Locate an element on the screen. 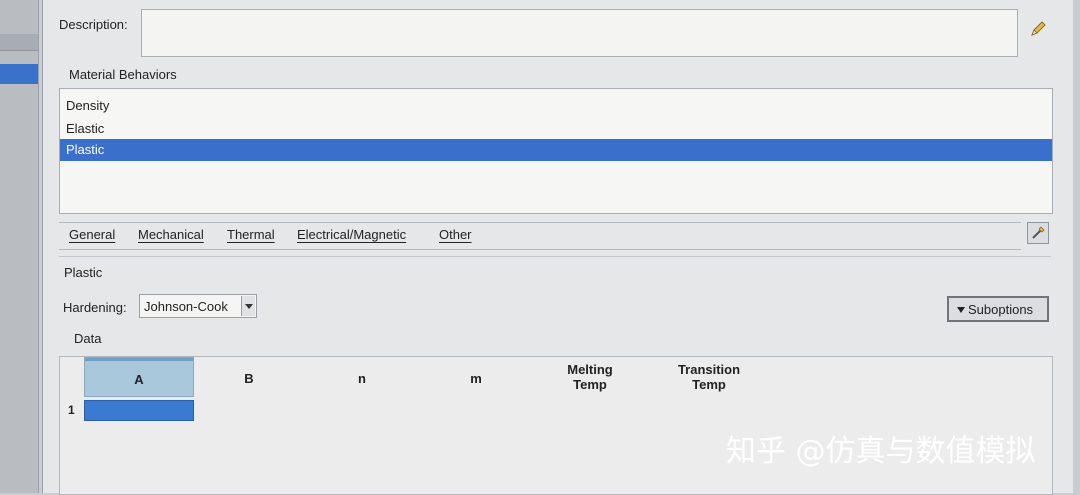 This screenshot has height=495, width=1080. suboptions-label: Suboptions is located at coordinates (1001, 309).